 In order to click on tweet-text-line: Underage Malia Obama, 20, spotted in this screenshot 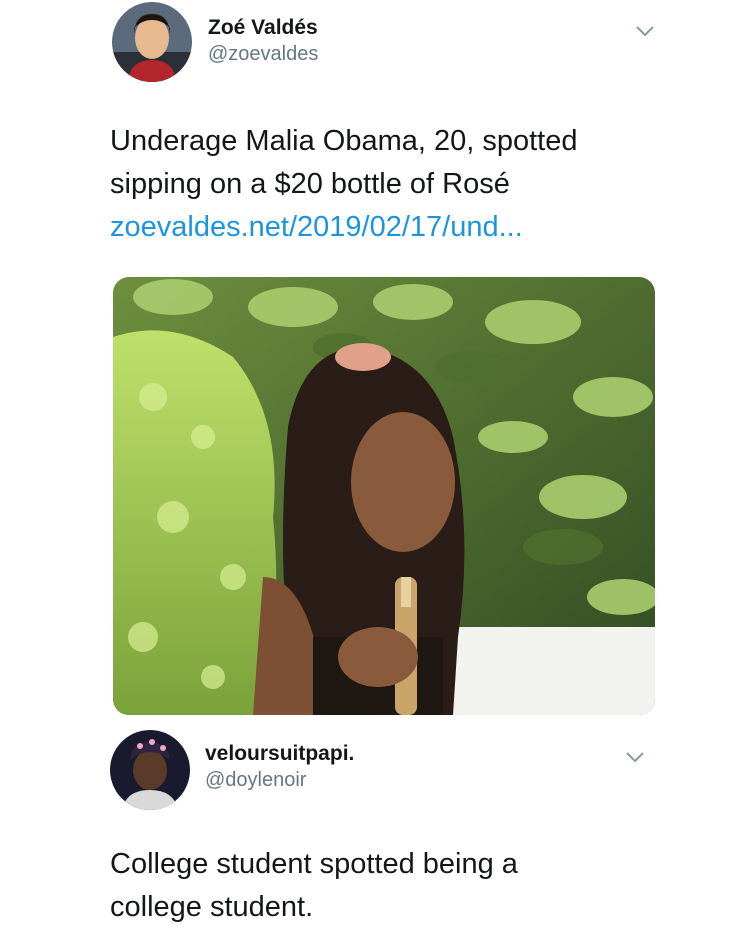, I will do `click(344, 141)`.